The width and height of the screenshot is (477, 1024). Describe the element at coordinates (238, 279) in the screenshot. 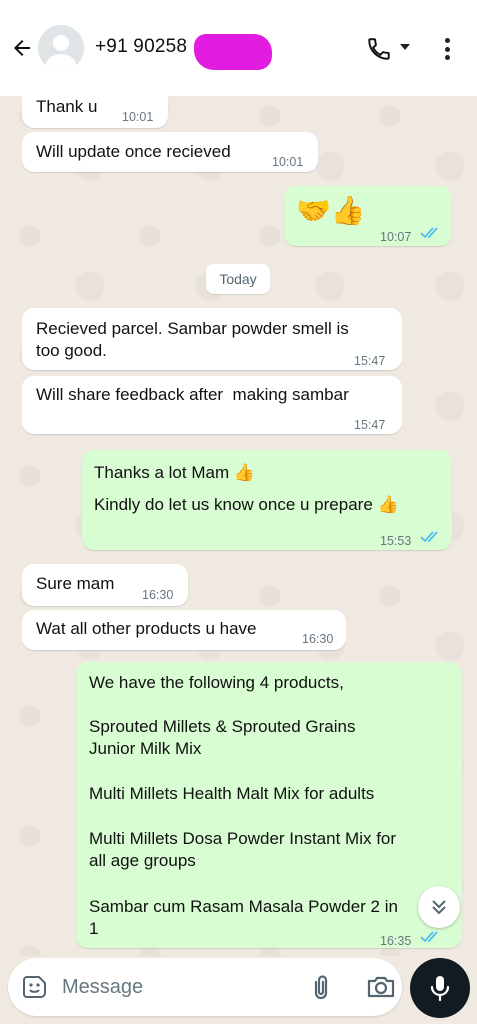

I see `date-separator: Today` at that location.